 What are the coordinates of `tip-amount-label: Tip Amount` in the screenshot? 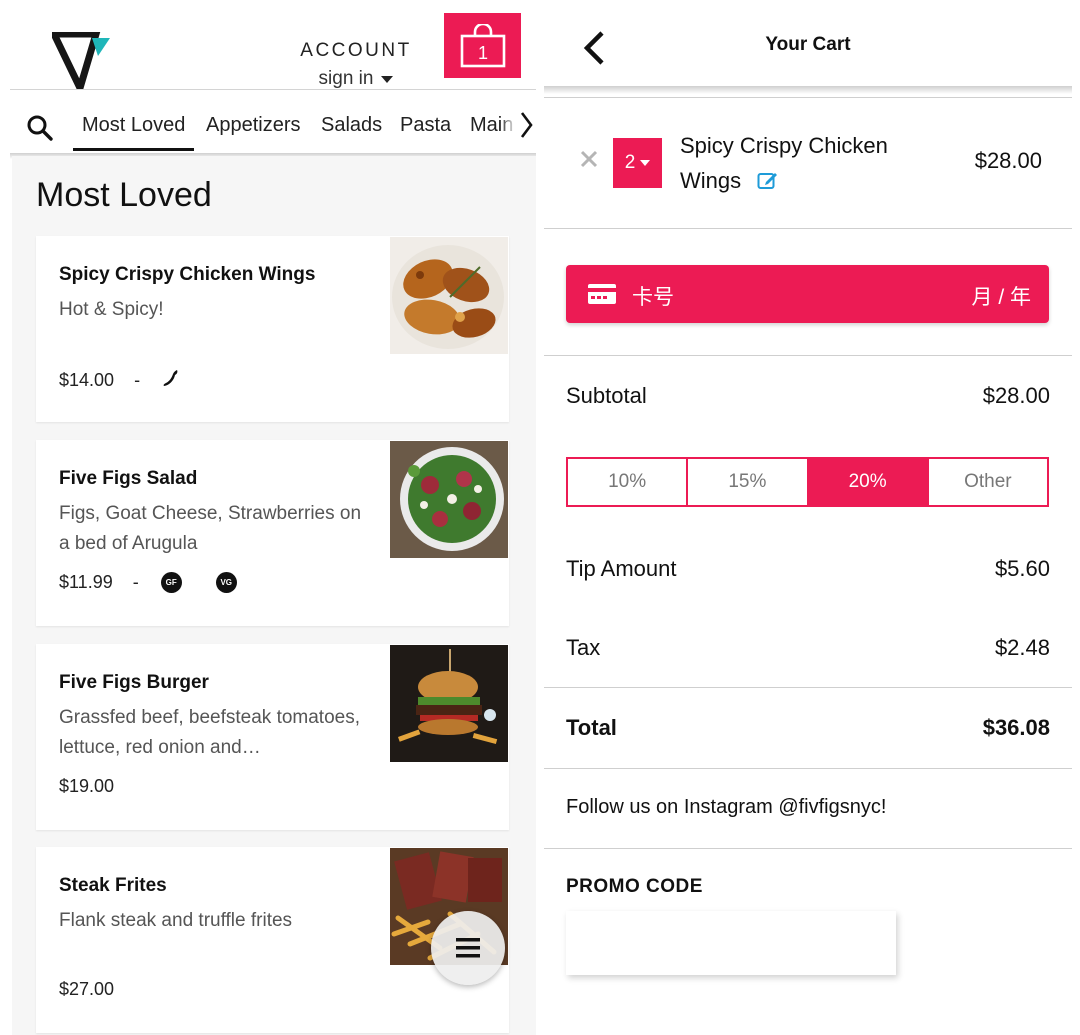 It's located at (621, 568).